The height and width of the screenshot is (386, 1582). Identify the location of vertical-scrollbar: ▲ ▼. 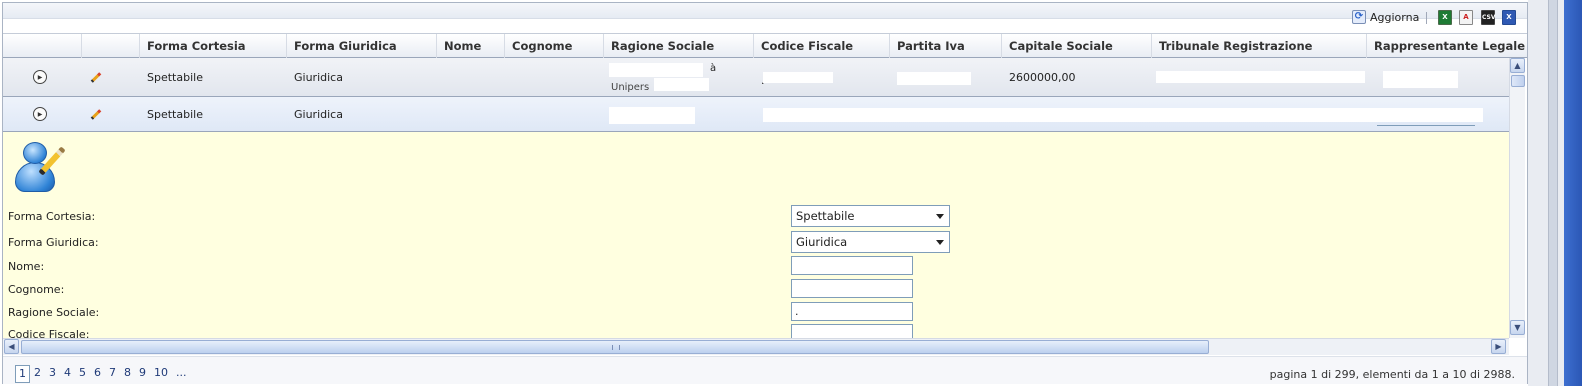
(1517, 198).